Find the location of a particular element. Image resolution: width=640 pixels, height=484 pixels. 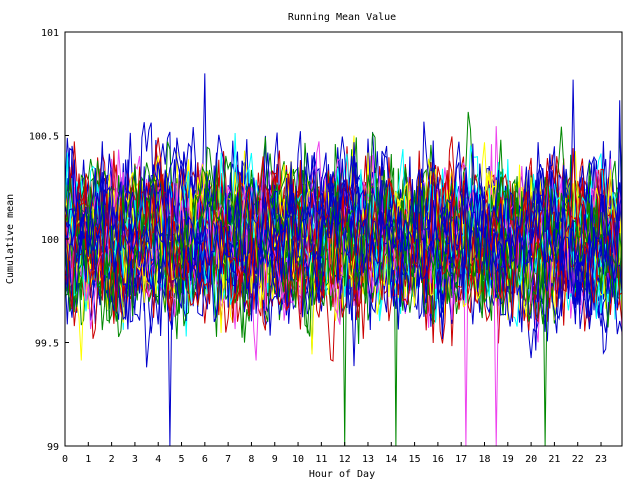

chart-title: Running Mean Value is located at coordinates (342, 17).